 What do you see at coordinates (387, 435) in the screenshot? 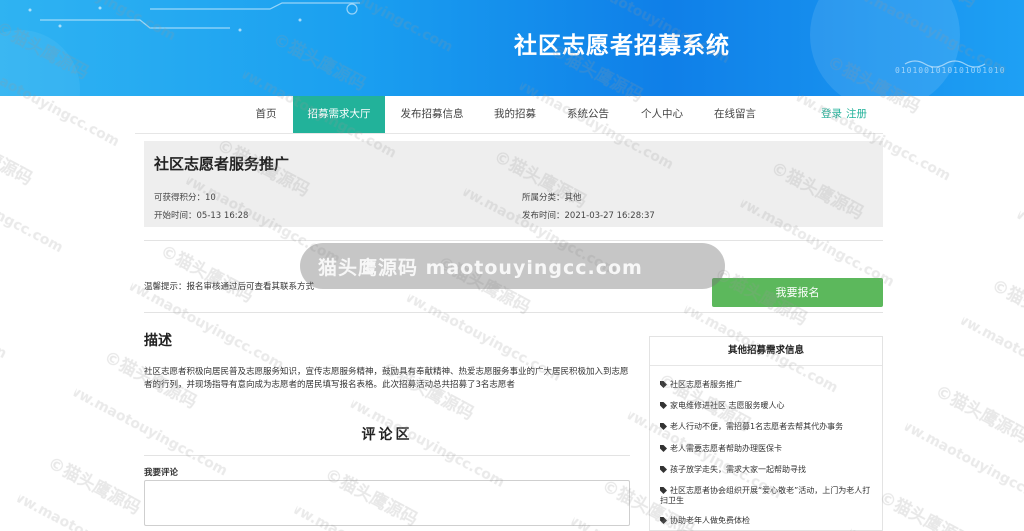
I see `comment-section-heading: 评论区` at bounding box center [387, 435].